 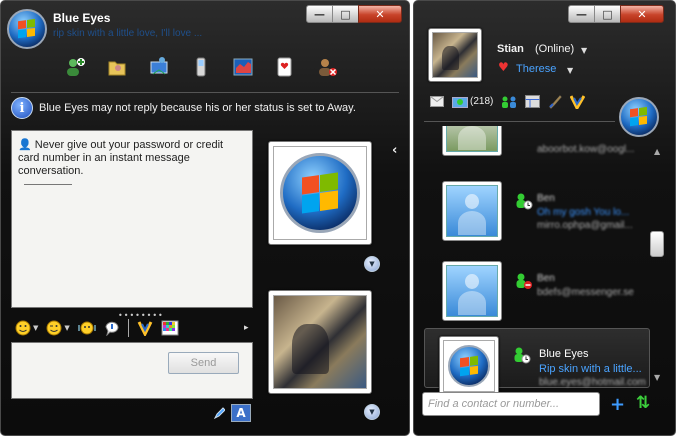 What do you see at coordinates (128, 328) in the screenshot?
I see `format-divider` at bounding box center [128, 328].